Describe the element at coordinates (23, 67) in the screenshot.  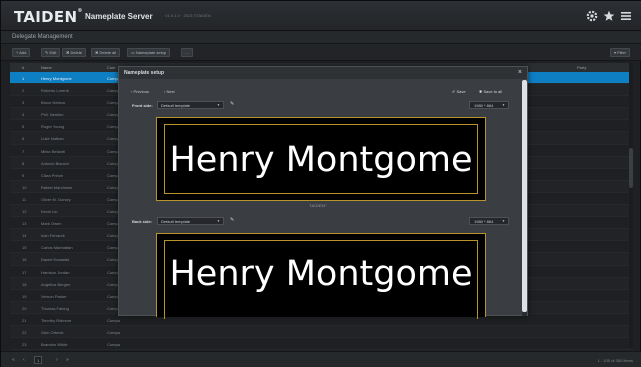
I see `column-number: #` at that location.